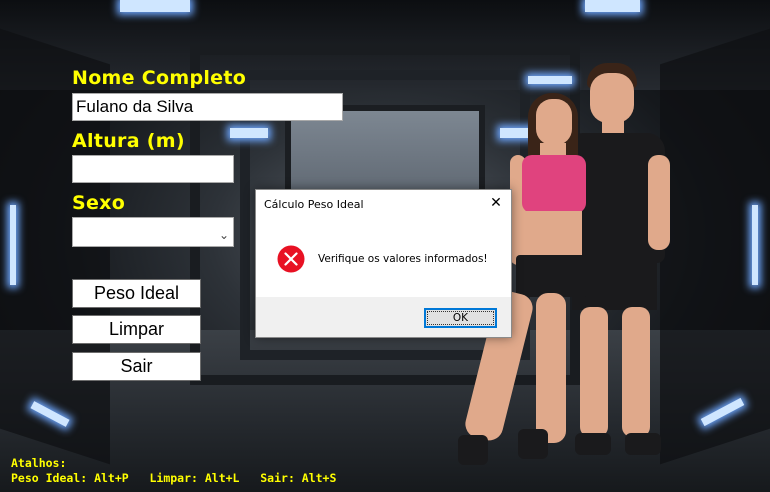  I want to click on nome-input: Fulano da Silva, so click(207, 107).